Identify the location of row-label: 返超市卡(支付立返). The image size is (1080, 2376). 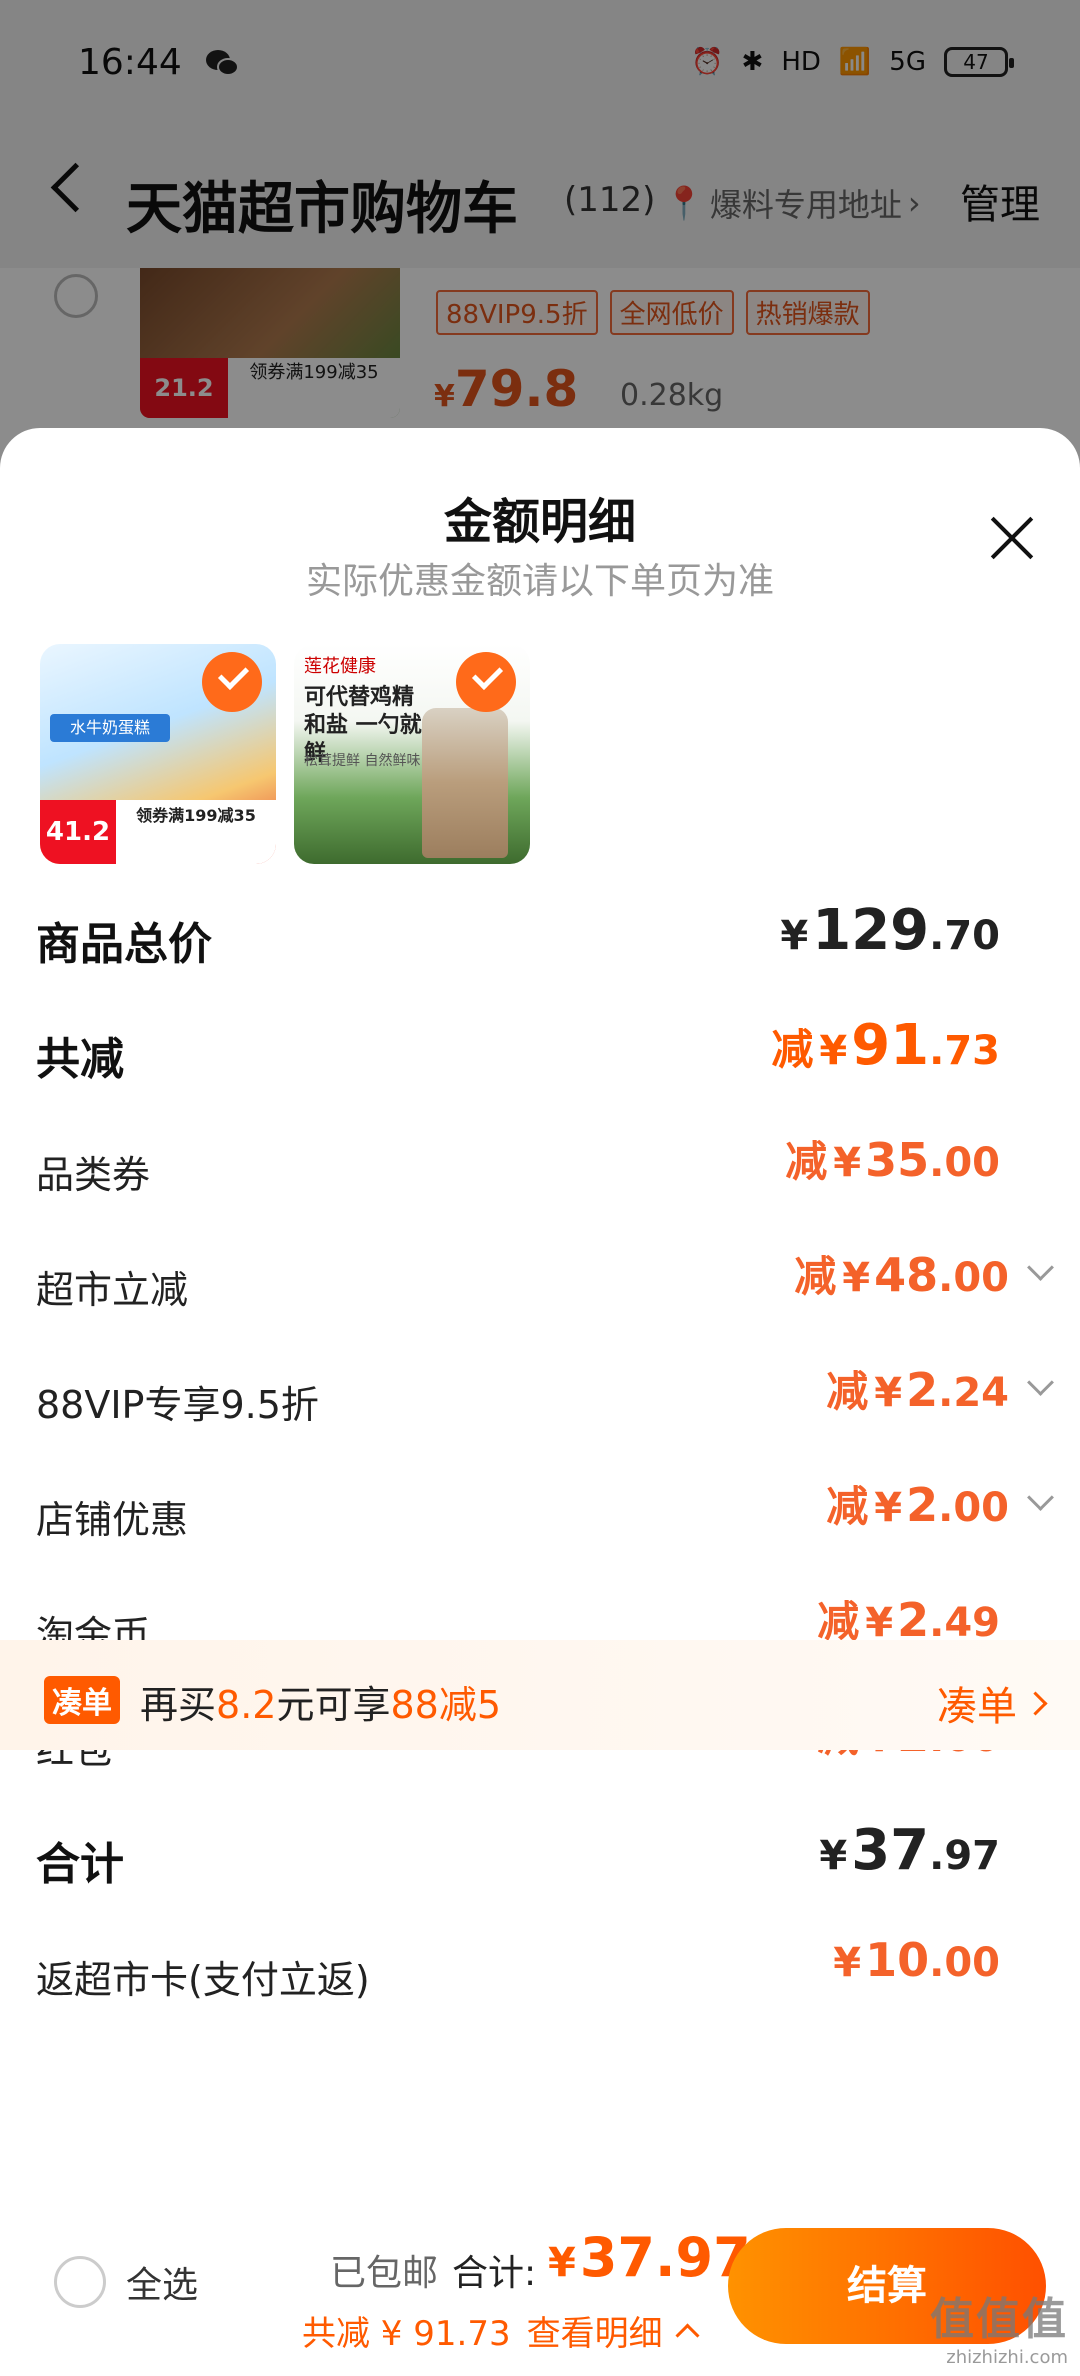
(203, 1980).